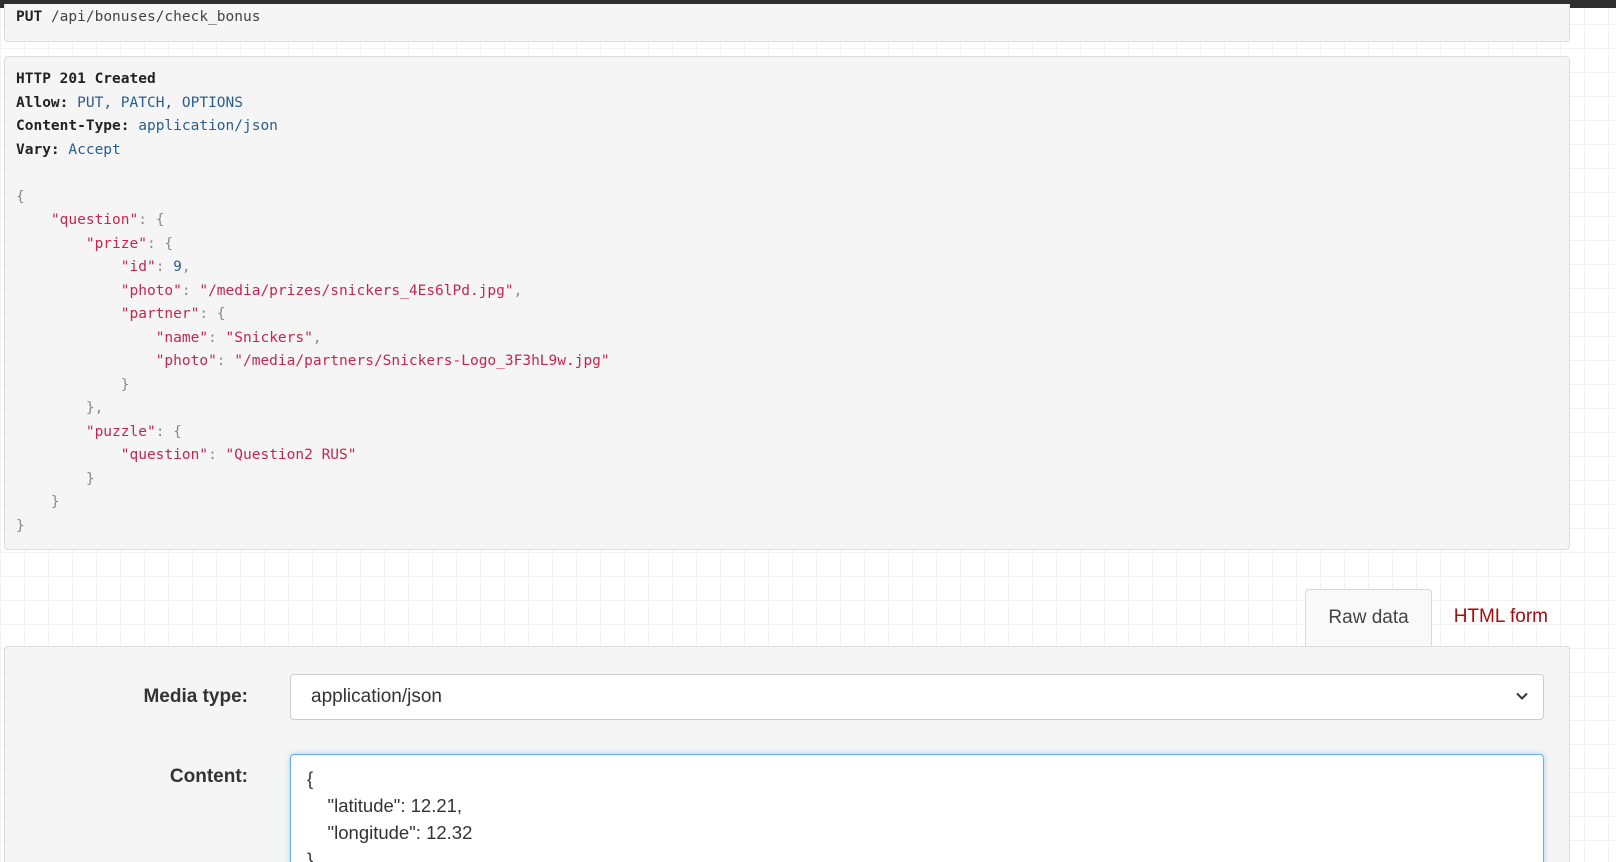 The width and height of the screenshot is (1616, 862). I want to click on tab-raw-data: Raw data, so click(1368, 618).